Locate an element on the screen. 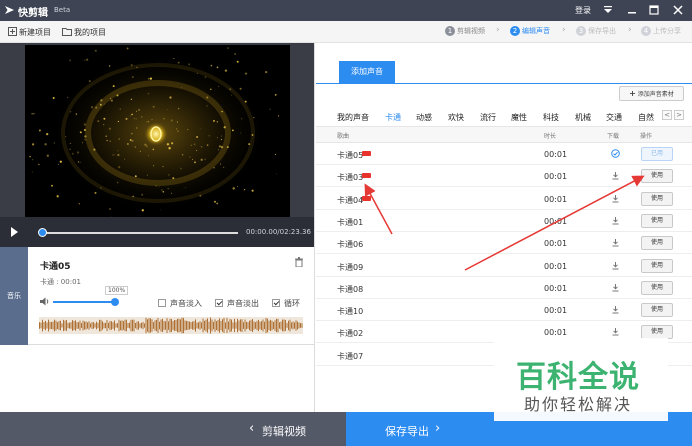  step-upload-share: 4 上传分享 is located at coordinates (661, 31).